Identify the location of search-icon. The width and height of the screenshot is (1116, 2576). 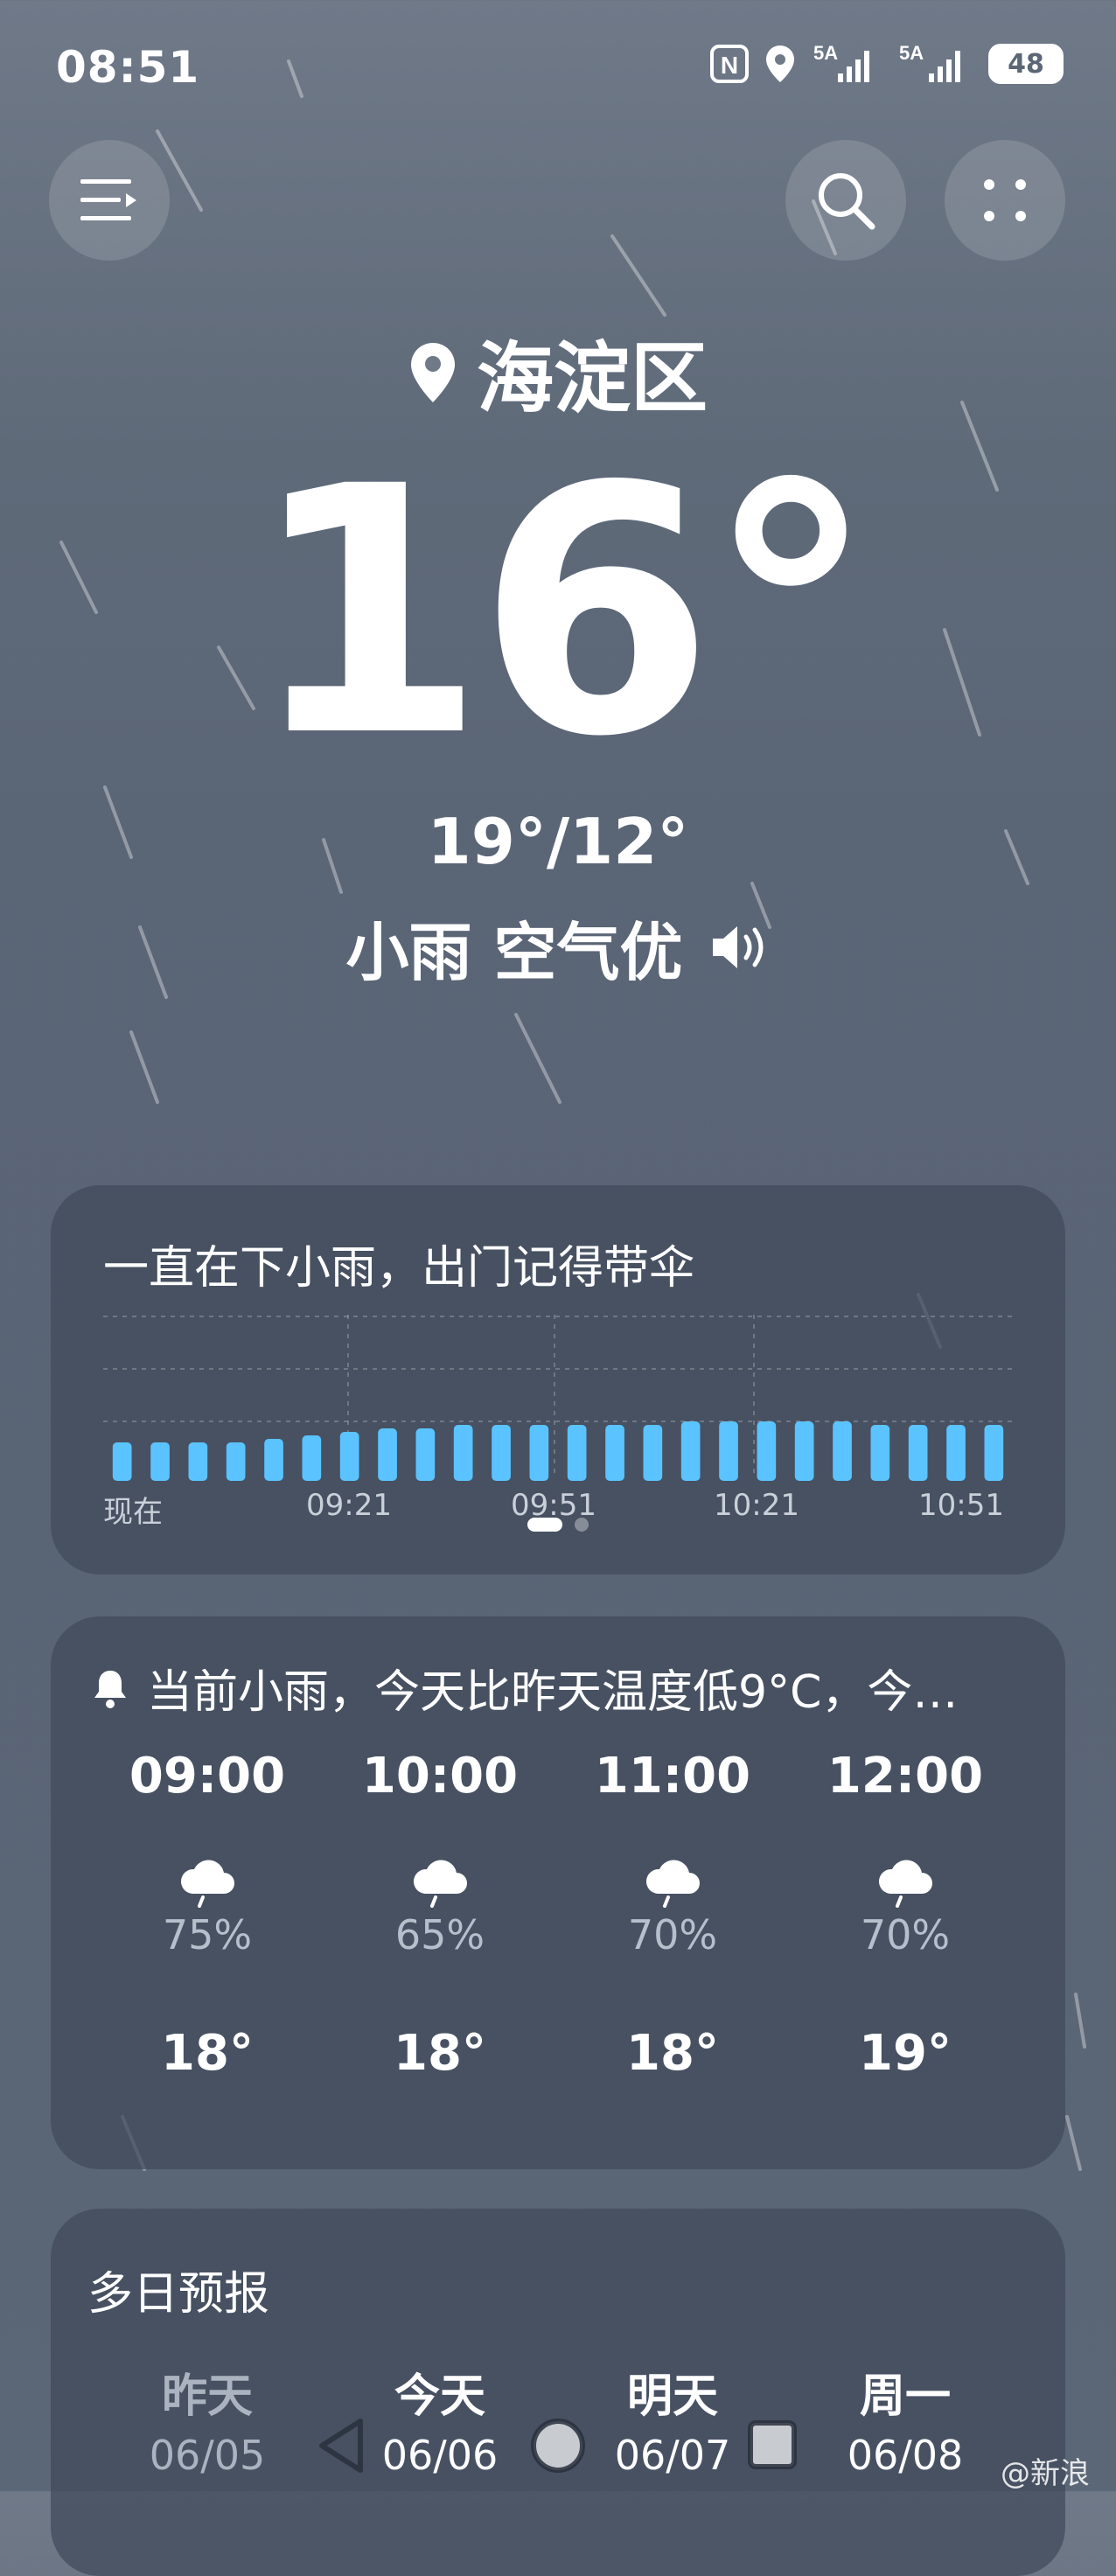
(847, 201).